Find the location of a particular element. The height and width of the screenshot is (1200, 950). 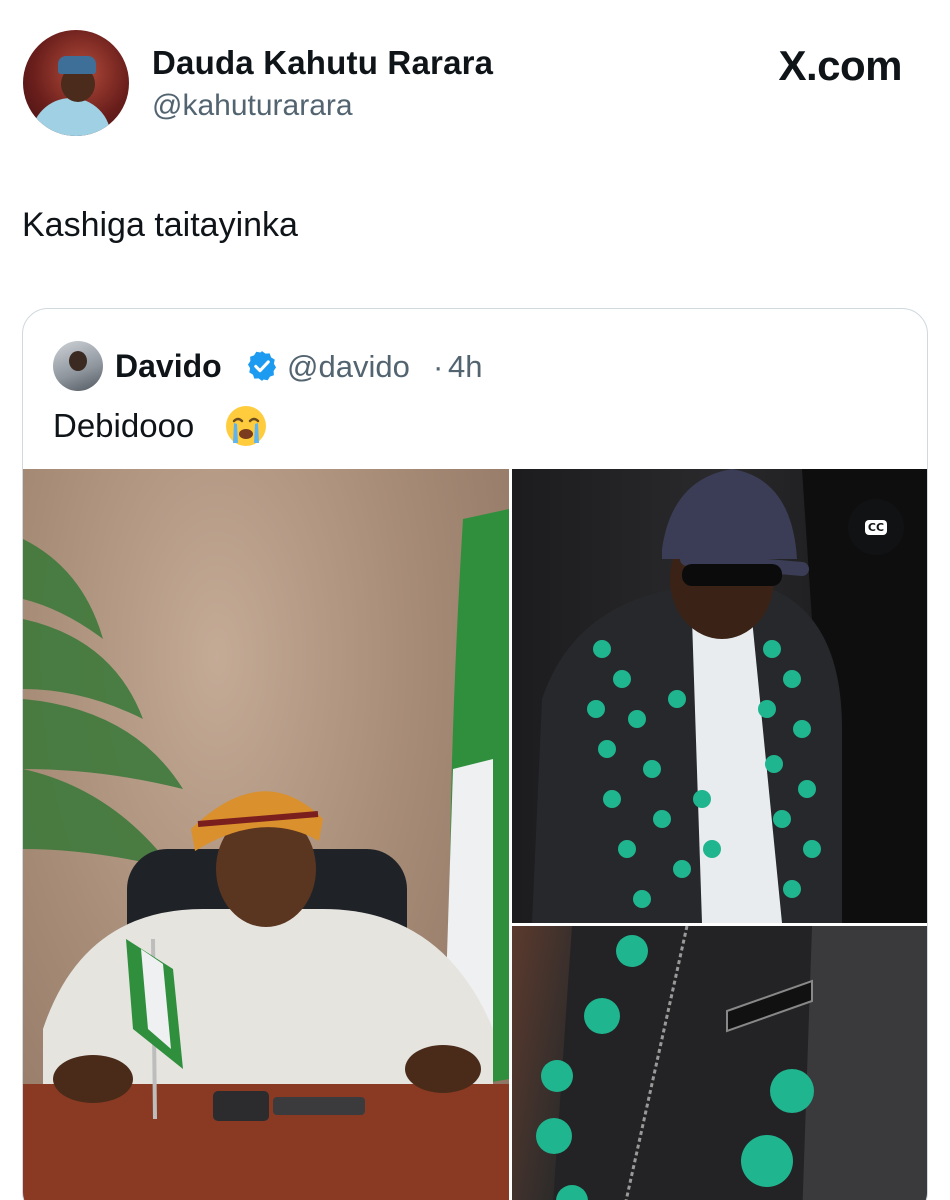

author-avatar is located at coordinates (76, 83).